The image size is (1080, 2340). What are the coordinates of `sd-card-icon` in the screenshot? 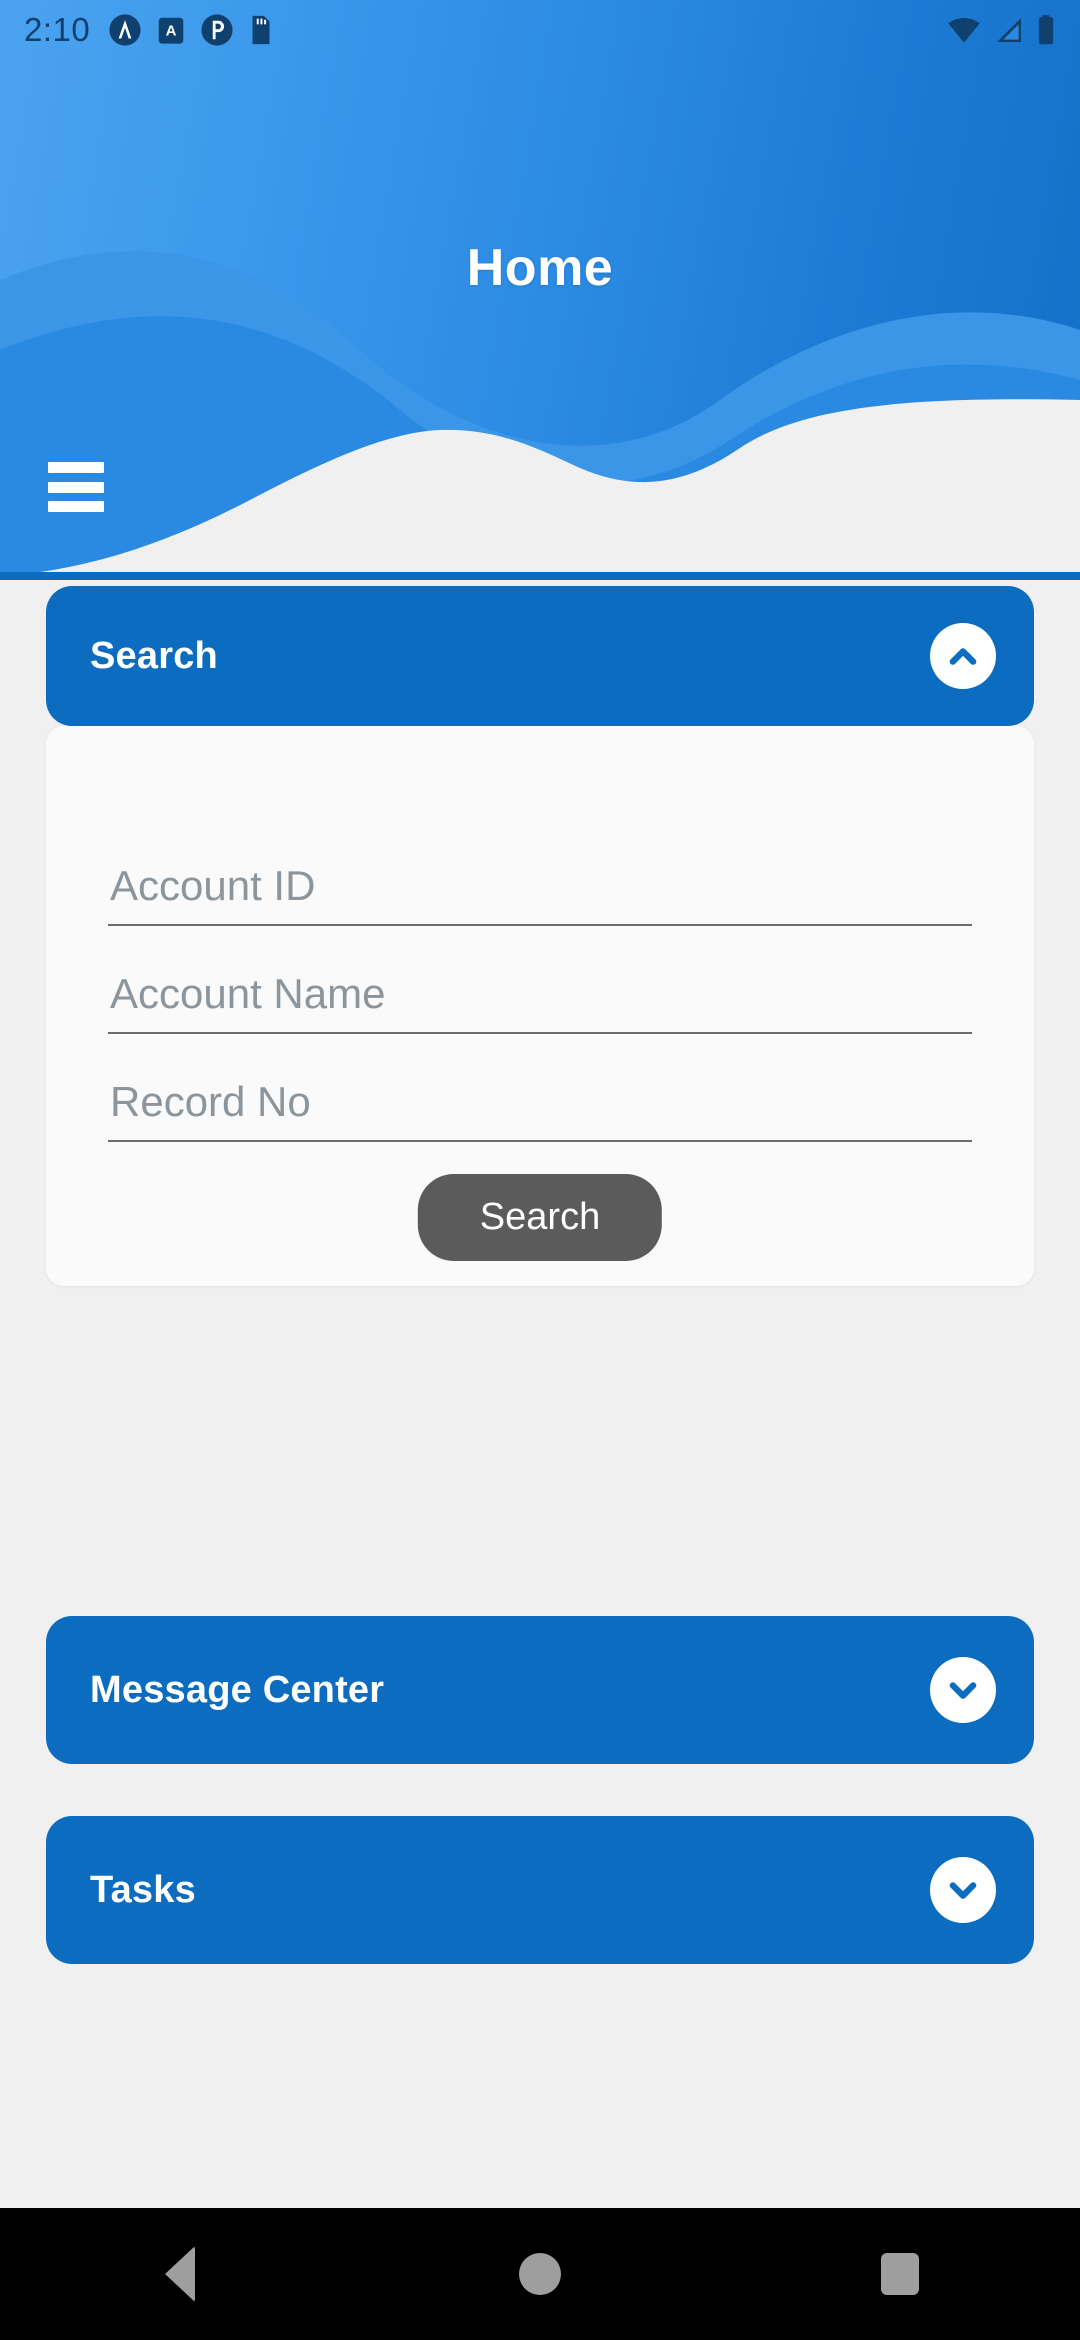 It's located at (261, 30).